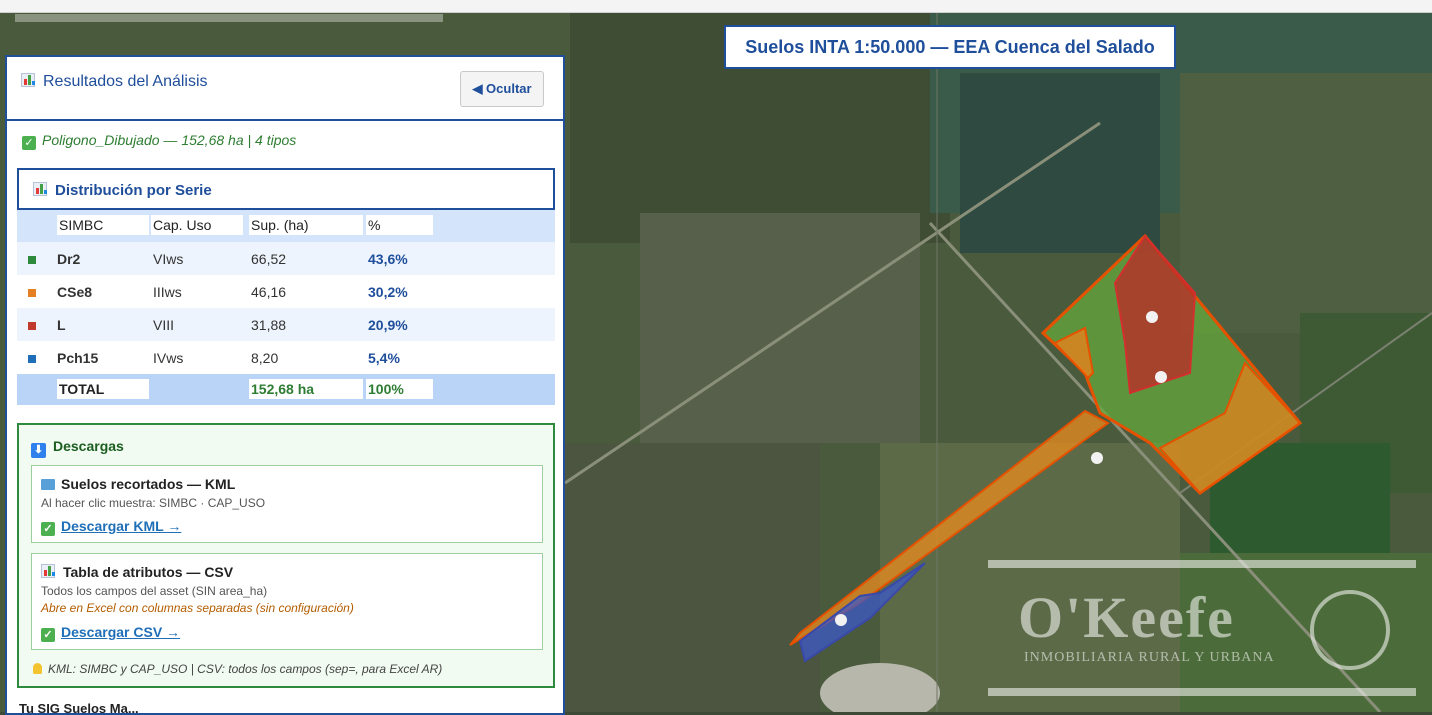 This screenshot has height=715, width=1432. I want to click on total-pct: 100%, so click(399, 389).